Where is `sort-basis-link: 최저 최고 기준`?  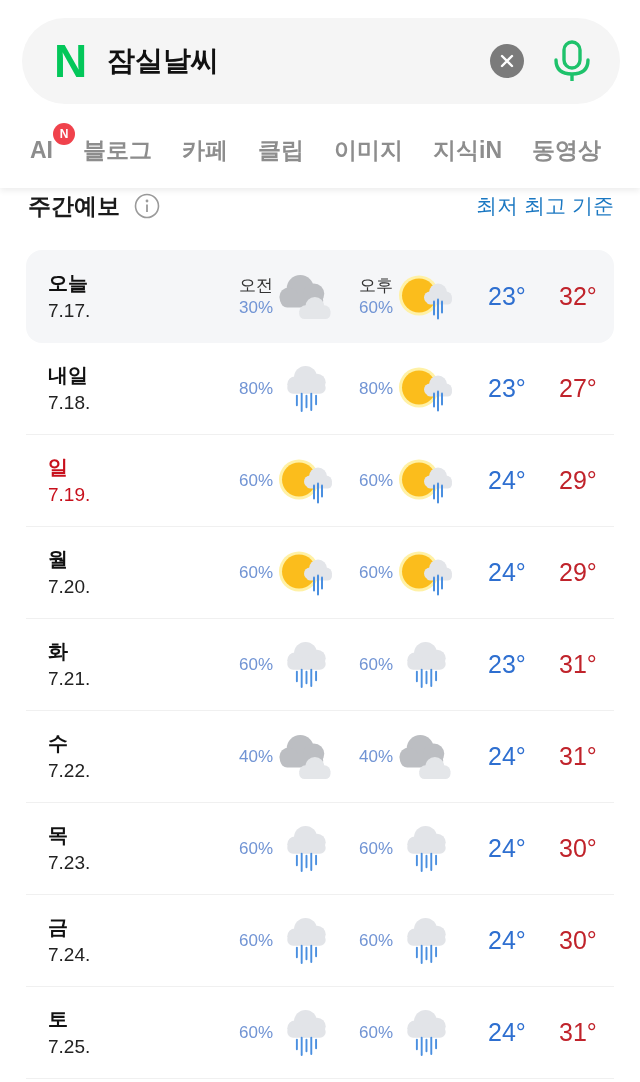 sort-basis-link: 최저 최고 기준 is located at coordinates (545, 206).